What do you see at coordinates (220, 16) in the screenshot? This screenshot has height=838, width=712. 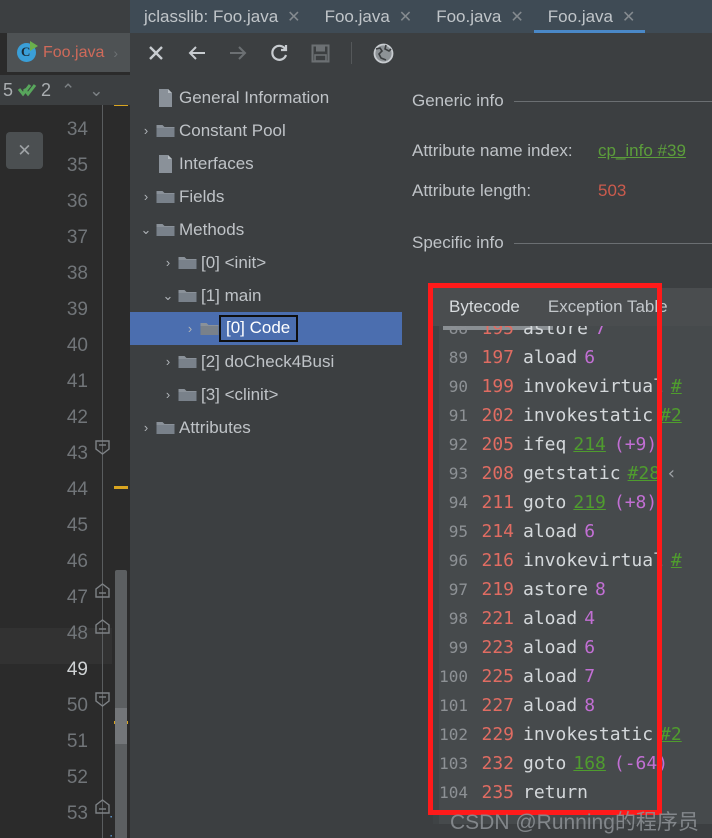 I see `editor-tab-0: jclasslib: Foo.java ✕` at bounding box center [220, 16].